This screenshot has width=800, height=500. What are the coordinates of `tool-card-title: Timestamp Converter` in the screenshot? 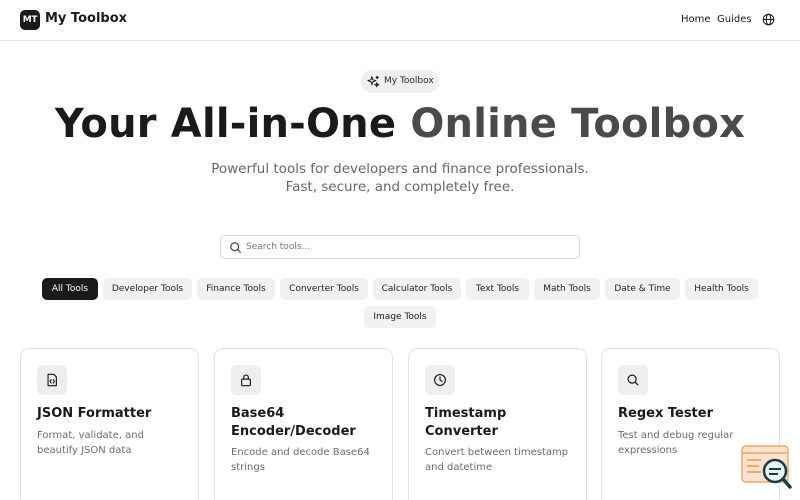 It's located at (466, 422).